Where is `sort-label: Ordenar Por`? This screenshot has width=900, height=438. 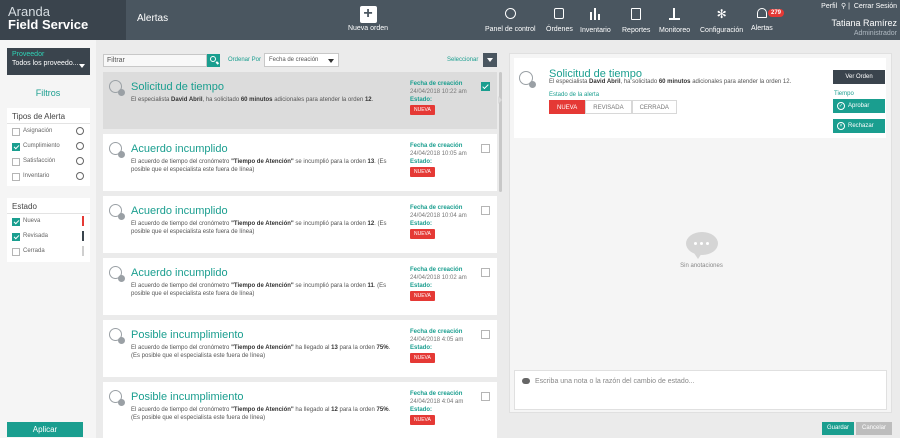
sort-label: Ordenar Por is located at coordinates (245, 60).